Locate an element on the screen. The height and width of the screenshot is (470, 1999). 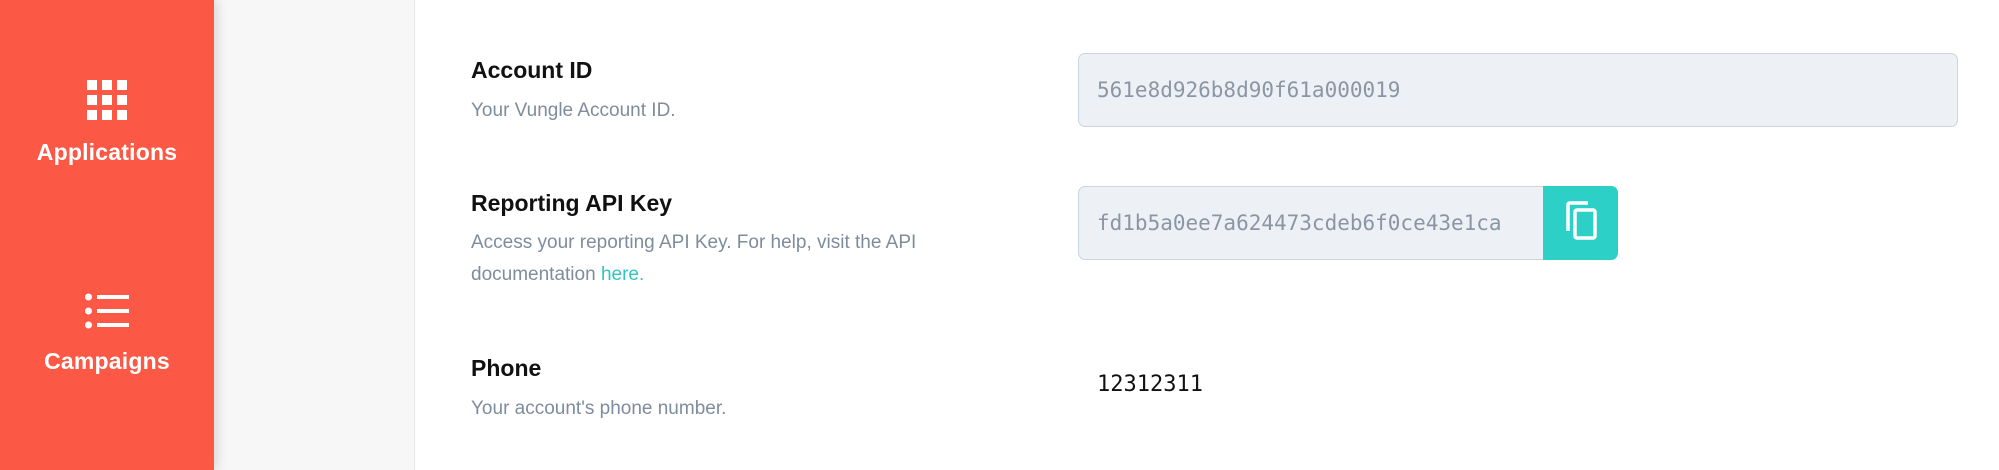
api-key-title: Reporting API Key is located at coordinates (572, 203).